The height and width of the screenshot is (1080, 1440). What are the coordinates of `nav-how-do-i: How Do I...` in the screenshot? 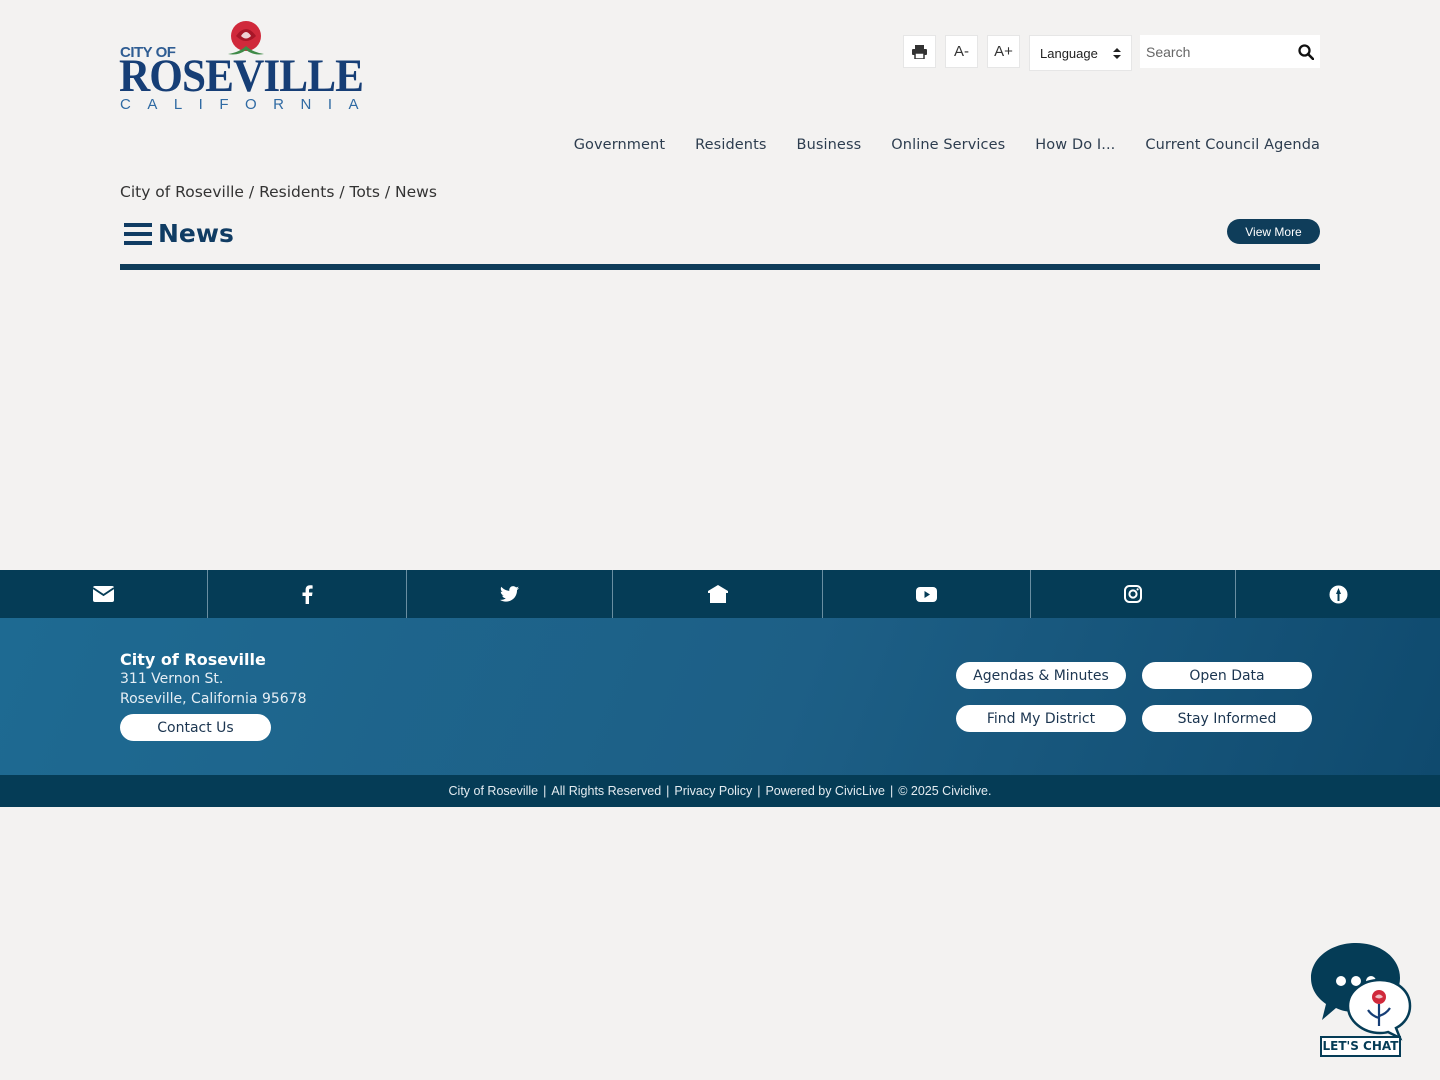 It's located at (1075, 145).